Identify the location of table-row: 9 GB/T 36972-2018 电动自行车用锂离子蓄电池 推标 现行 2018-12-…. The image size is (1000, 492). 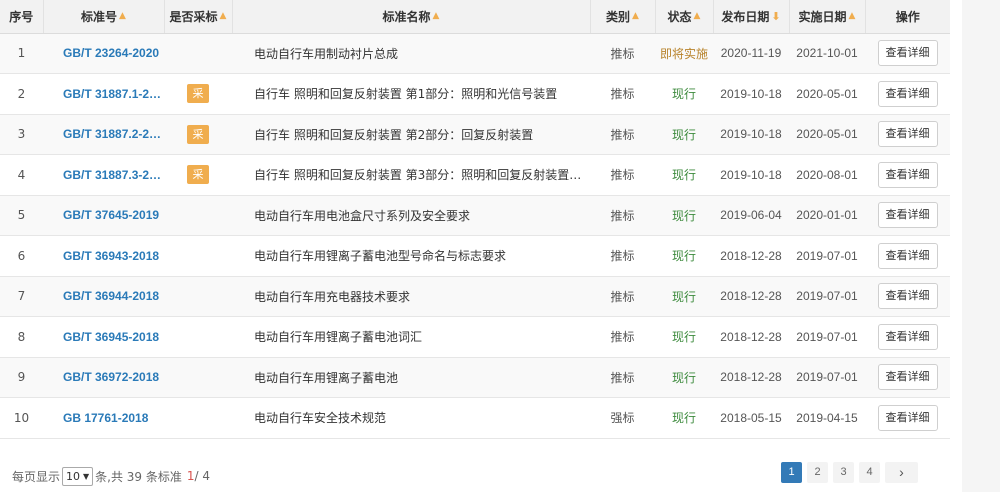
(475, 377).